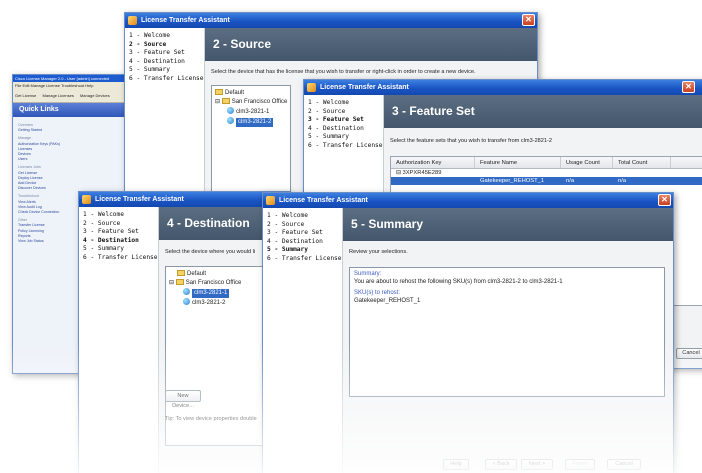 This screenshot has height=473, width=702. What do you see at coordinates (570, 181) in the screenshot?
I see `usage-count-cell: n/a` at bounding box center [570, 181].